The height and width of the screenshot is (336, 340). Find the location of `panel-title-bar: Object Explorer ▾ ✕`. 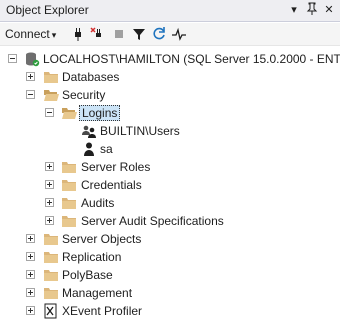

panel-title-bar: Object Explorer ▾ ✕ is located at coordinates (170, 11).